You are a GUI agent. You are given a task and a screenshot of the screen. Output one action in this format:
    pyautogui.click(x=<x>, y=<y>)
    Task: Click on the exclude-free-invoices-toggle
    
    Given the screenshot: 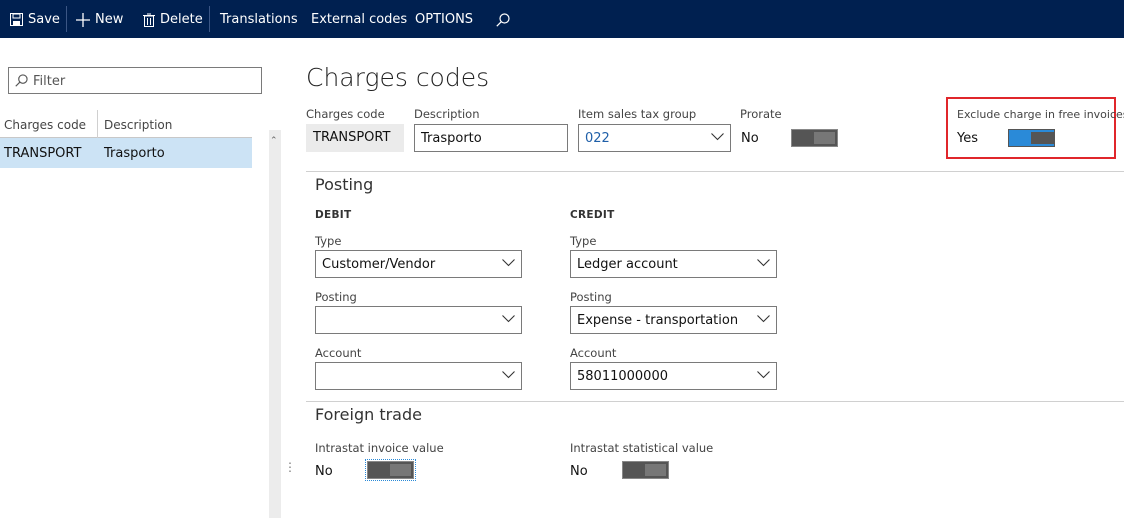 What is the action you would take?
    pyautogui.click(x=1031, y=138)
    